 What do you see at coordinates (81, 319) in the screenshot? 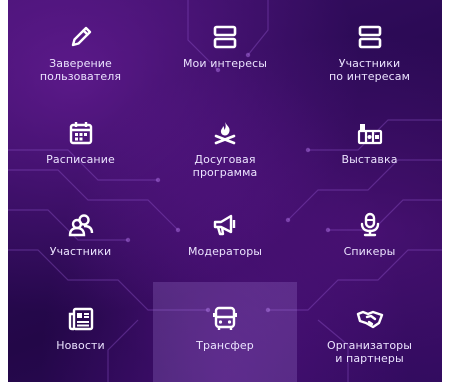
I see `newspaper-icon` at bounding box center [81, 319].